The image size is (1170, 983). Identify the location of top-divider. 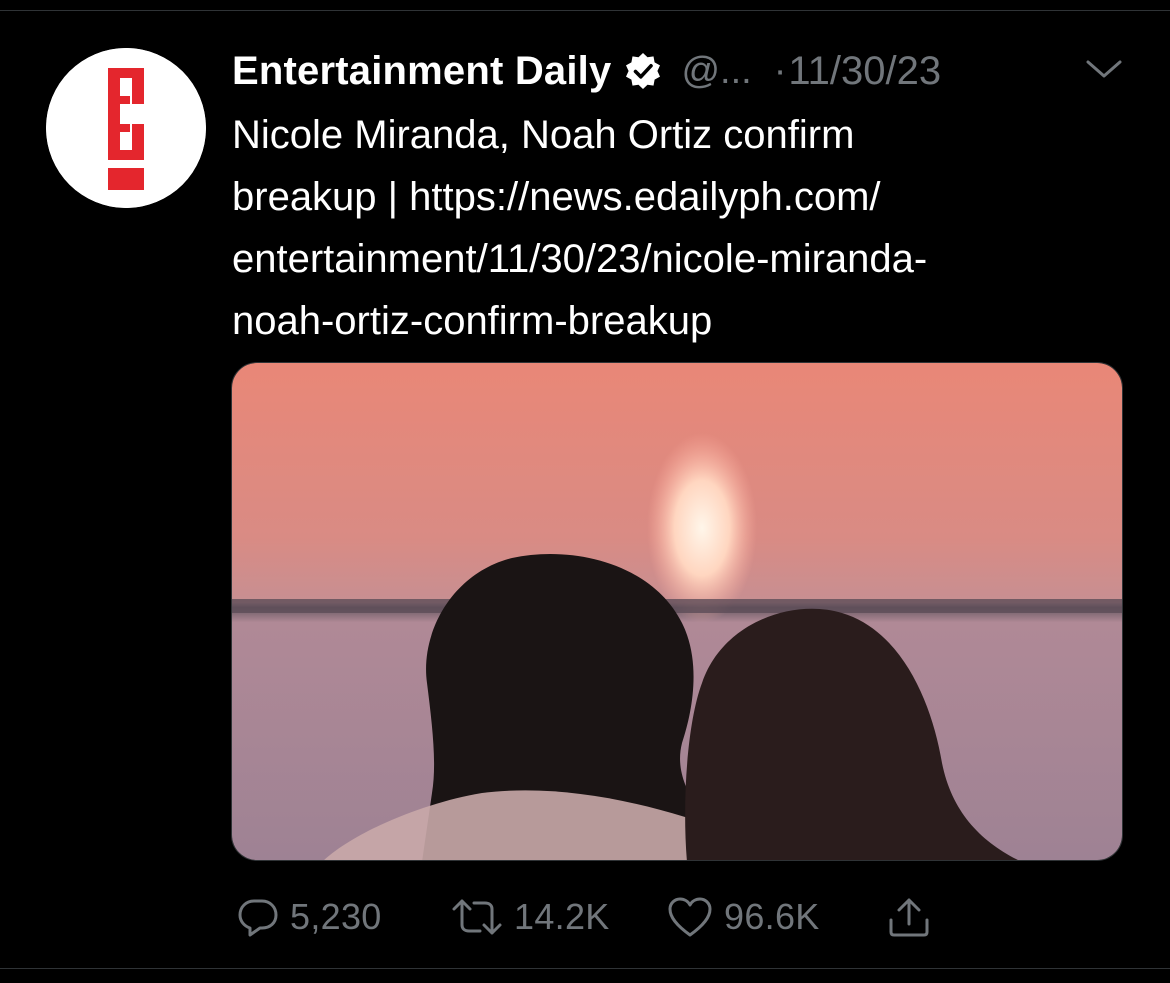
(585, 10).